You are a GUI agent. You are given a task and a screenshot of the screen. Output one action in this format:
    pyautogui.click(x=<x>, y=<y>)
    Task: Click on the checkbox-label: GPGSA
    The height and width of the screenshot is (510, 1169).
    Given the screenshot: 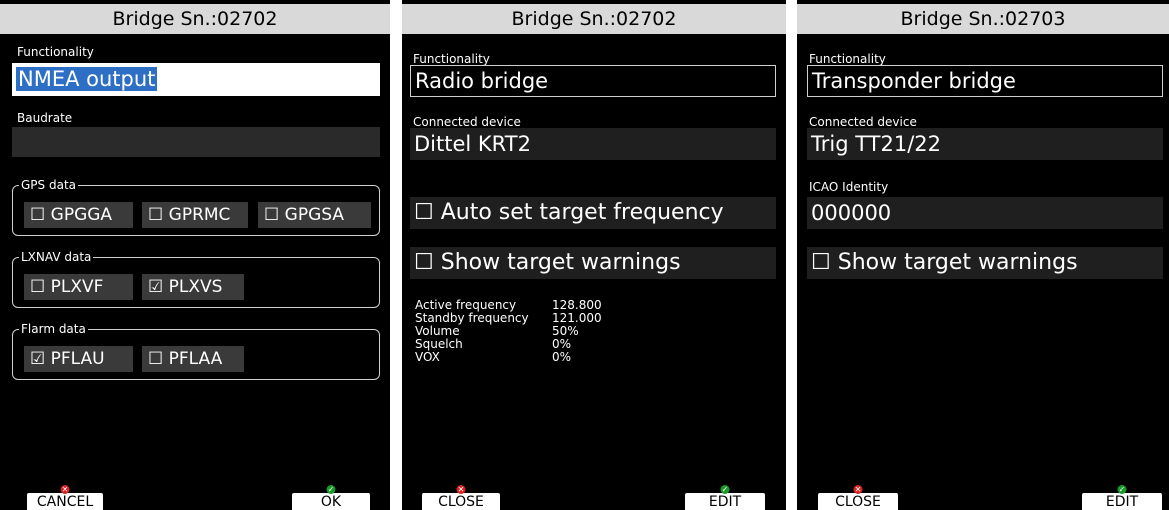 What is the action you would take?
    pyautogui.click(x=314, y=215)
    